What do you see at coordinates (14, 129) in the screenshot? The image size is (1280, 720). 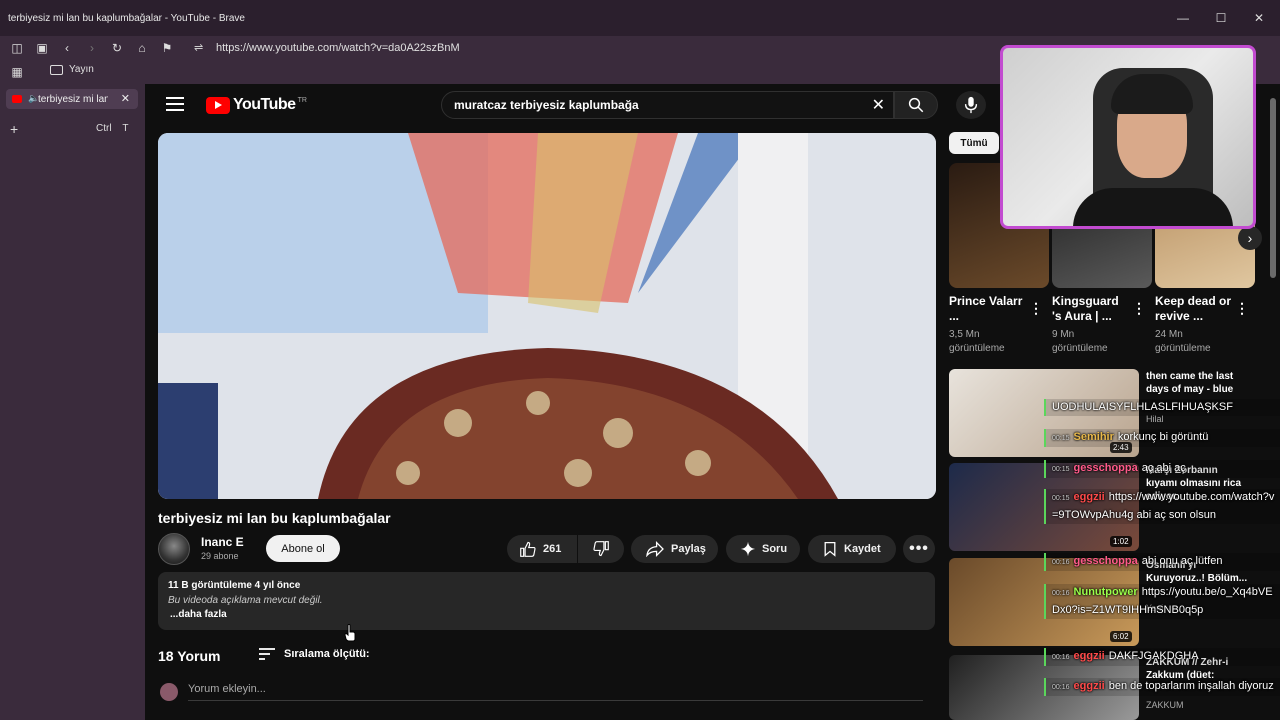 I see `new-tab-button: +` at bounding box center [14, 129].